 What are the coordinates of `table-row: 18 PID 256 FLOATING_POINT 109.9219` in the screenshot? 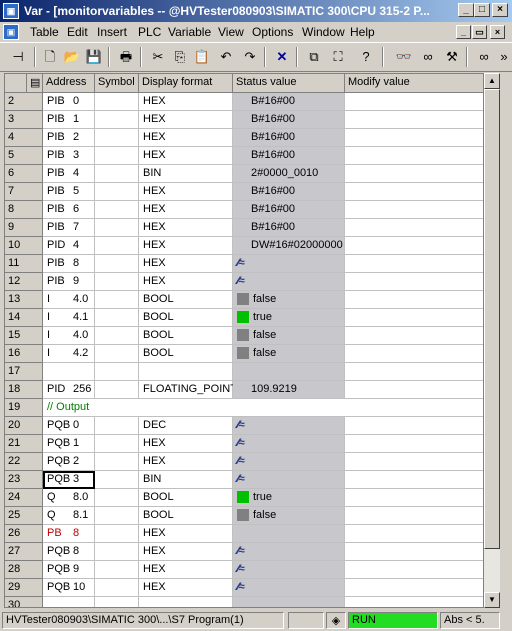 It's located at (244, 390).